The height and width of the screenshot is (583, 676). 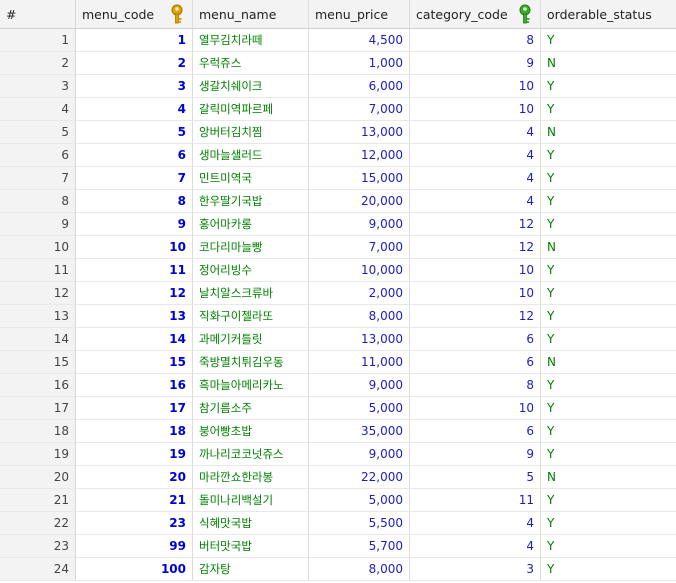 I want to click on menu-name-cell: 죽방멸치튀김우동, so click(x=251, y=362).